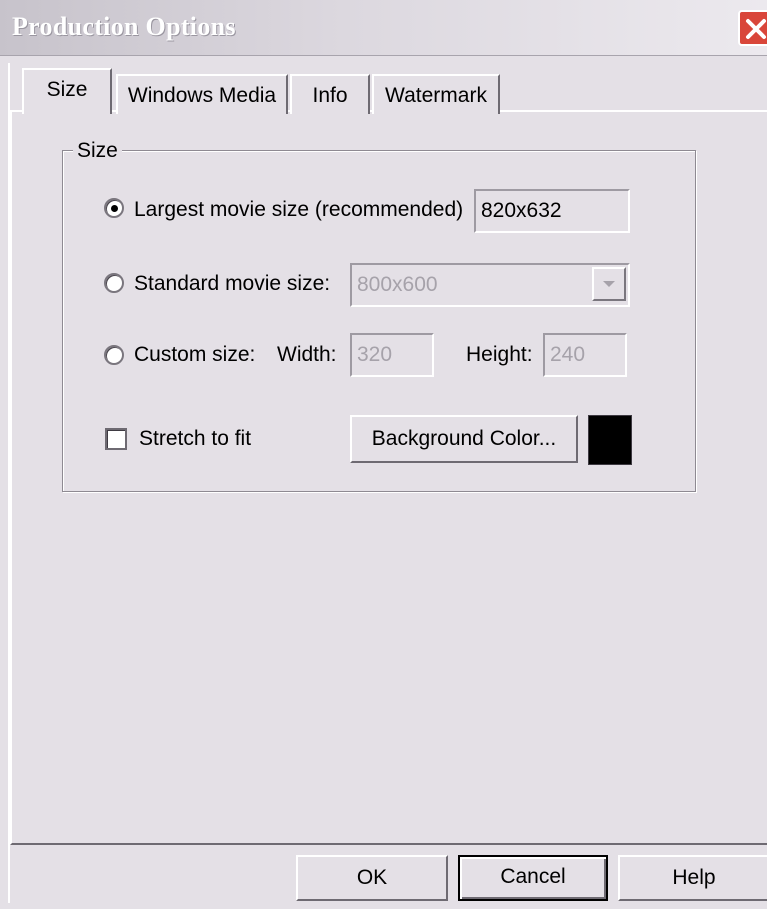 This screenshot has height=909, width=767. What do you see at coordinates (124, 26) in the screenshot?
I see `window-title: Production Options` at bounding box center [124, 26].